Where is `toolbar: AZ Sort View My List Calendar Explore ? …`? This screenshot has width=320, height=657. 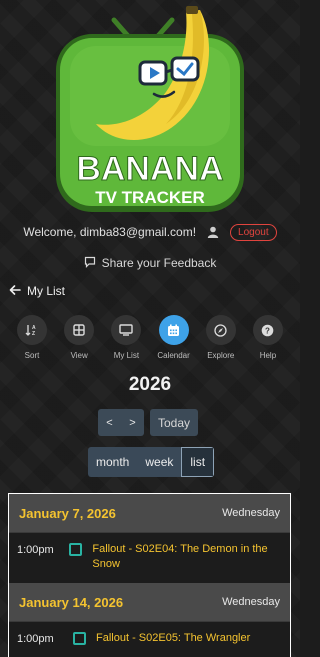 toolbar: AZ Sort View My List Calendar Explore ? … is located at coordinates (150, 340).